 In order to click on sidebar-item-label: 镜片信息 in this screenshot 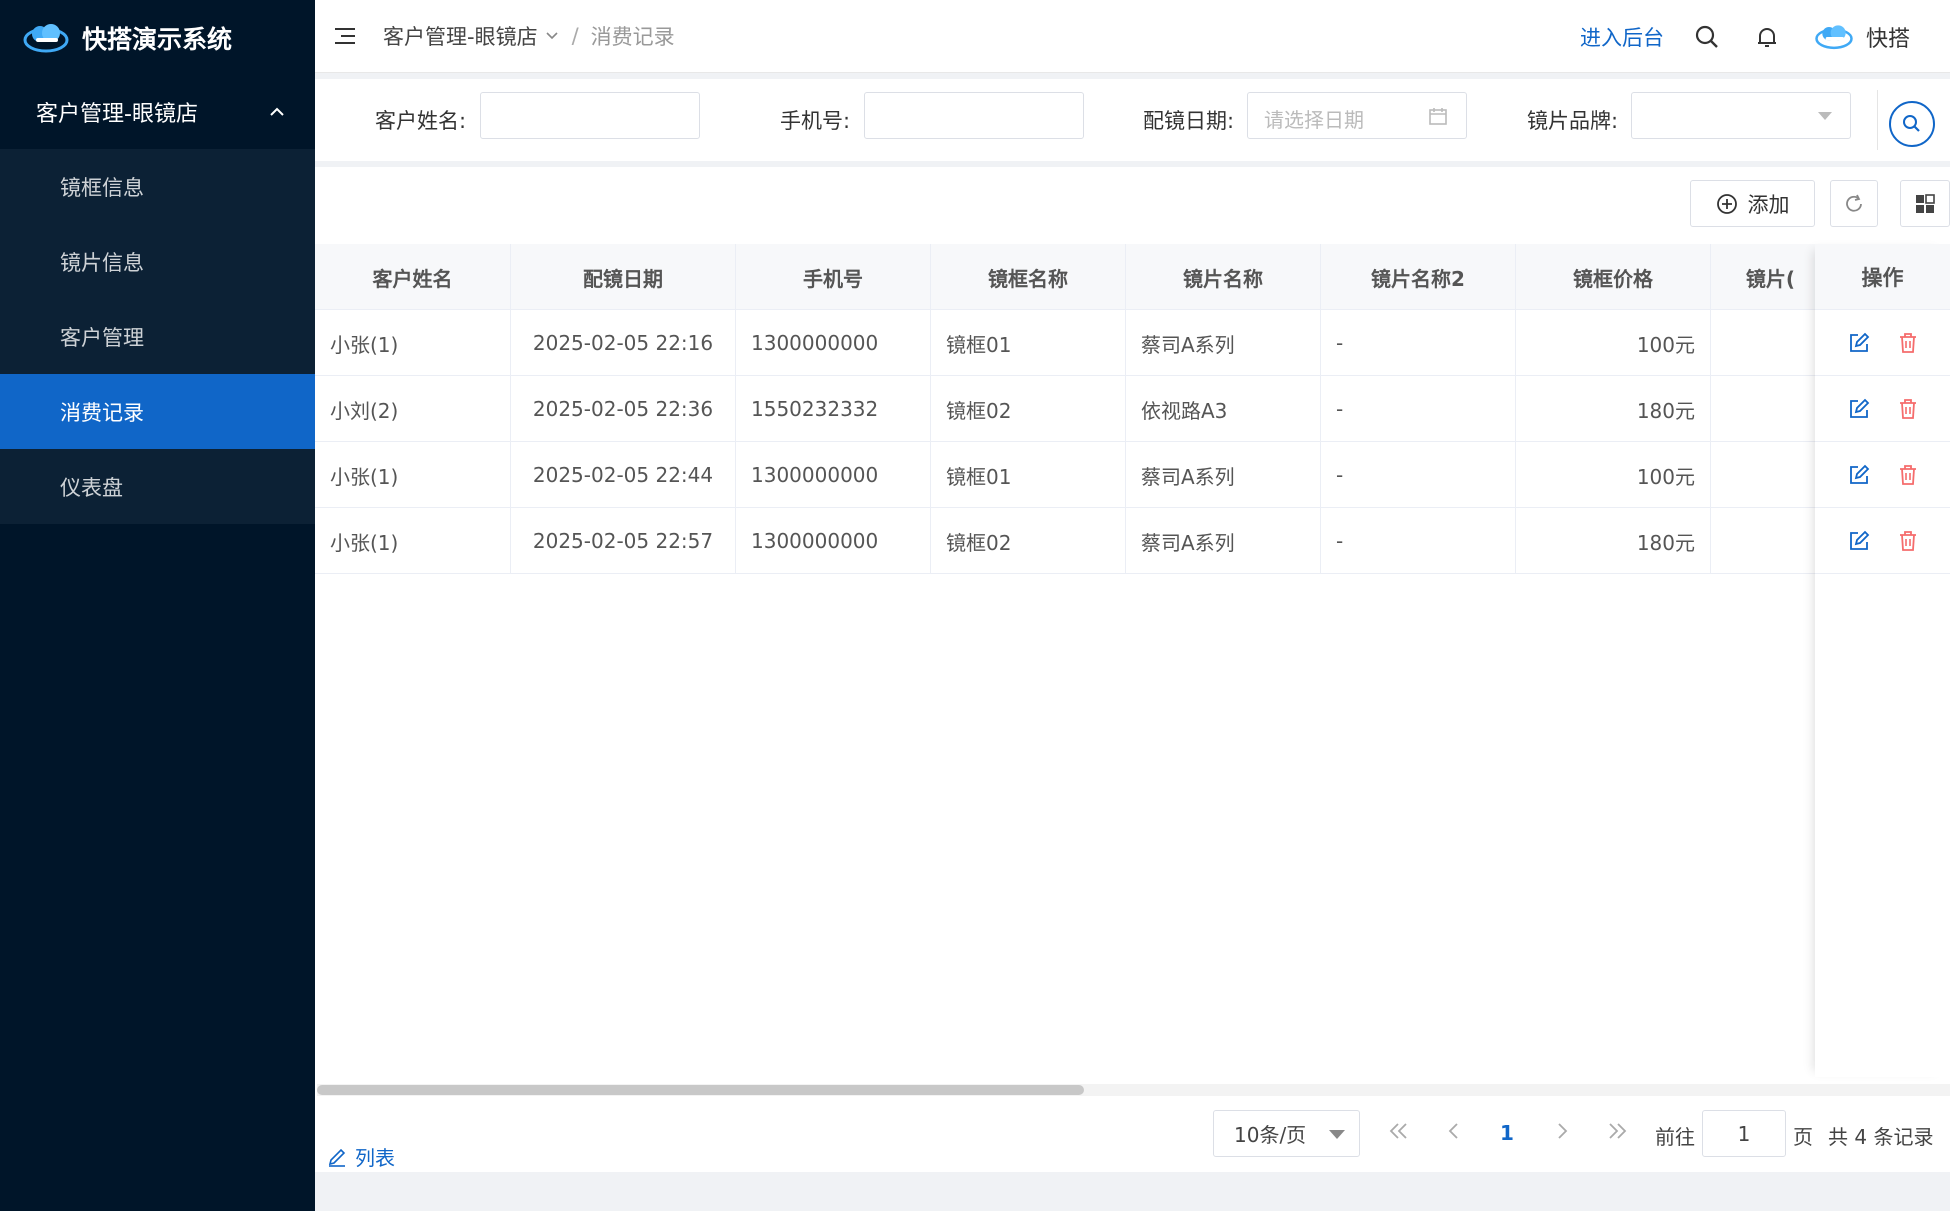, I will do `click(102, 262)`.